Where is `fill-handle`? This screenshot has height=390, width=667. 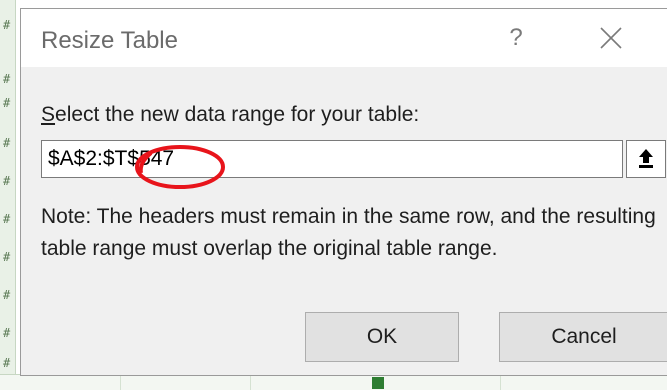 fill-handle is located at coordinates (378, 383).